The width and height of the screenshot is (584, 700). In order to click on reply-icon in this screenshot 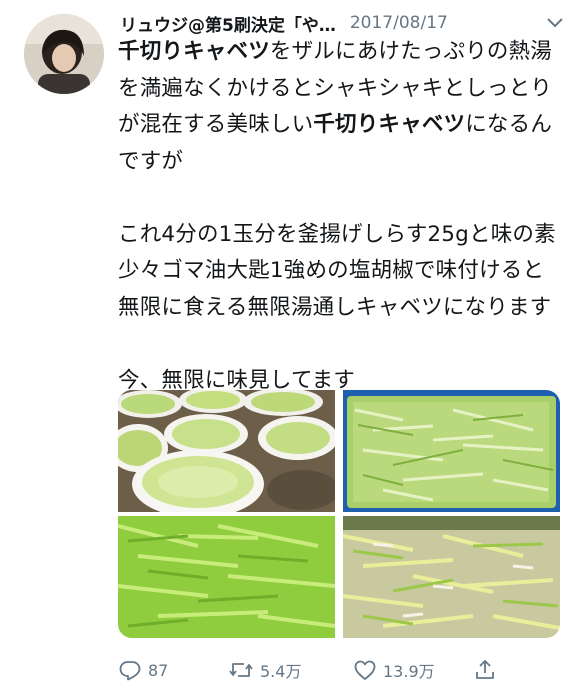, I will do `click(130, 670)`.